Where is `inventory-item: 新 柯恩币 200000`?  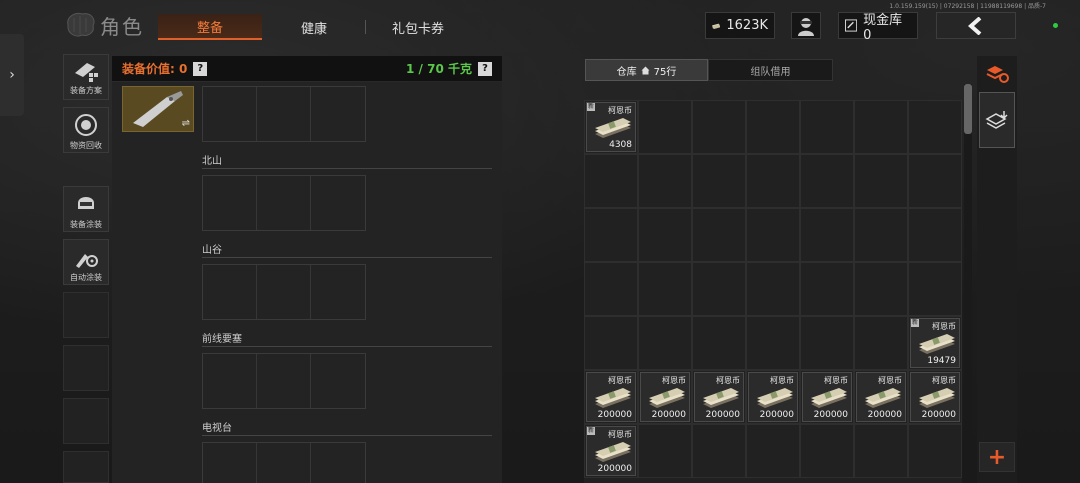 inventory-item: 新 柯恩币 200000 is located at coordinates (611, 451).